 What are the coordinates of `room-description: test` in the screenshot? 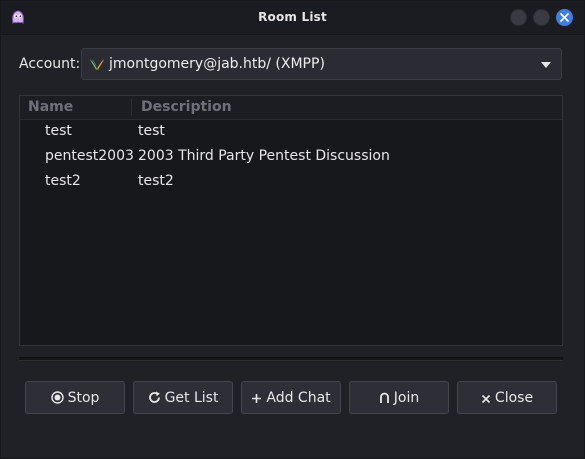 It's located at (151, 131).